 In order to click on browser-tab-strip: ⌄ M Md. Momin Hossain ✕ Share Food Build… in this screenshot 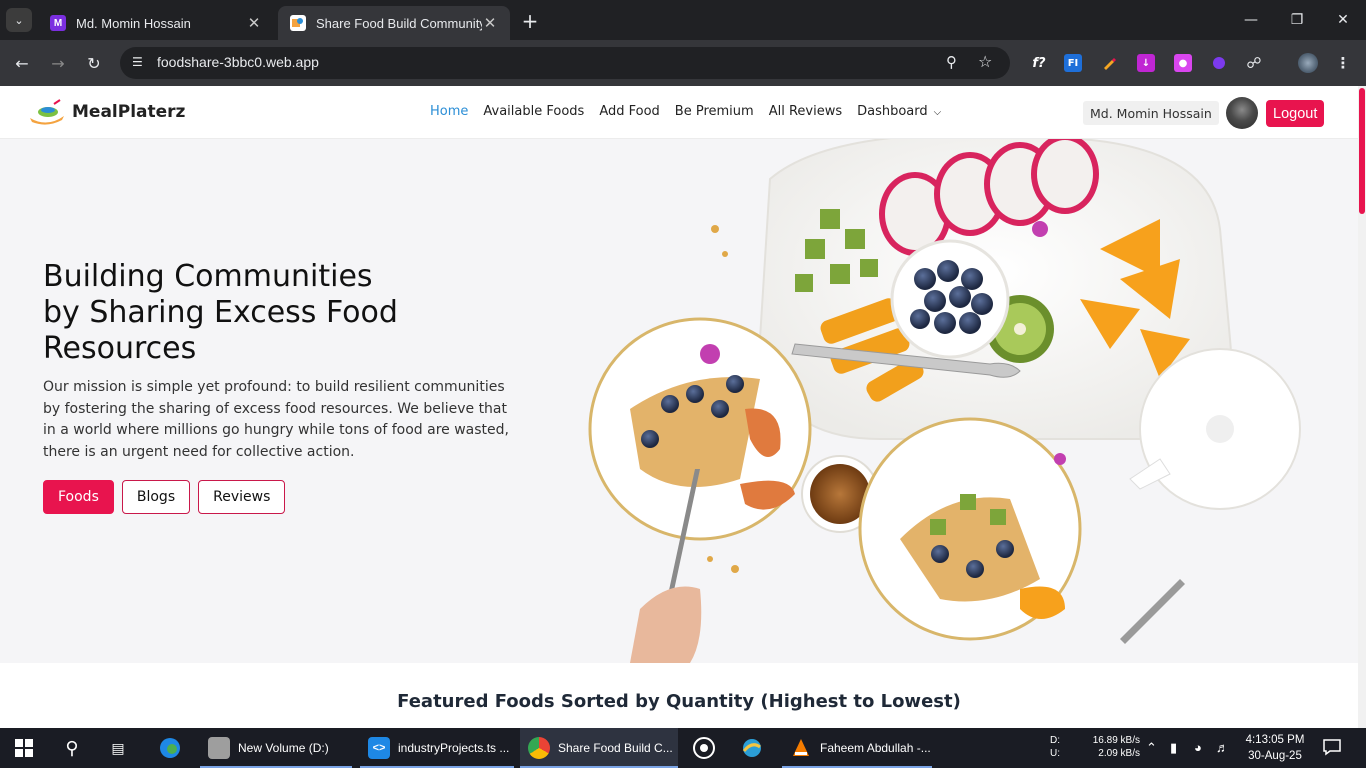, I will do `click(683, 20)`.